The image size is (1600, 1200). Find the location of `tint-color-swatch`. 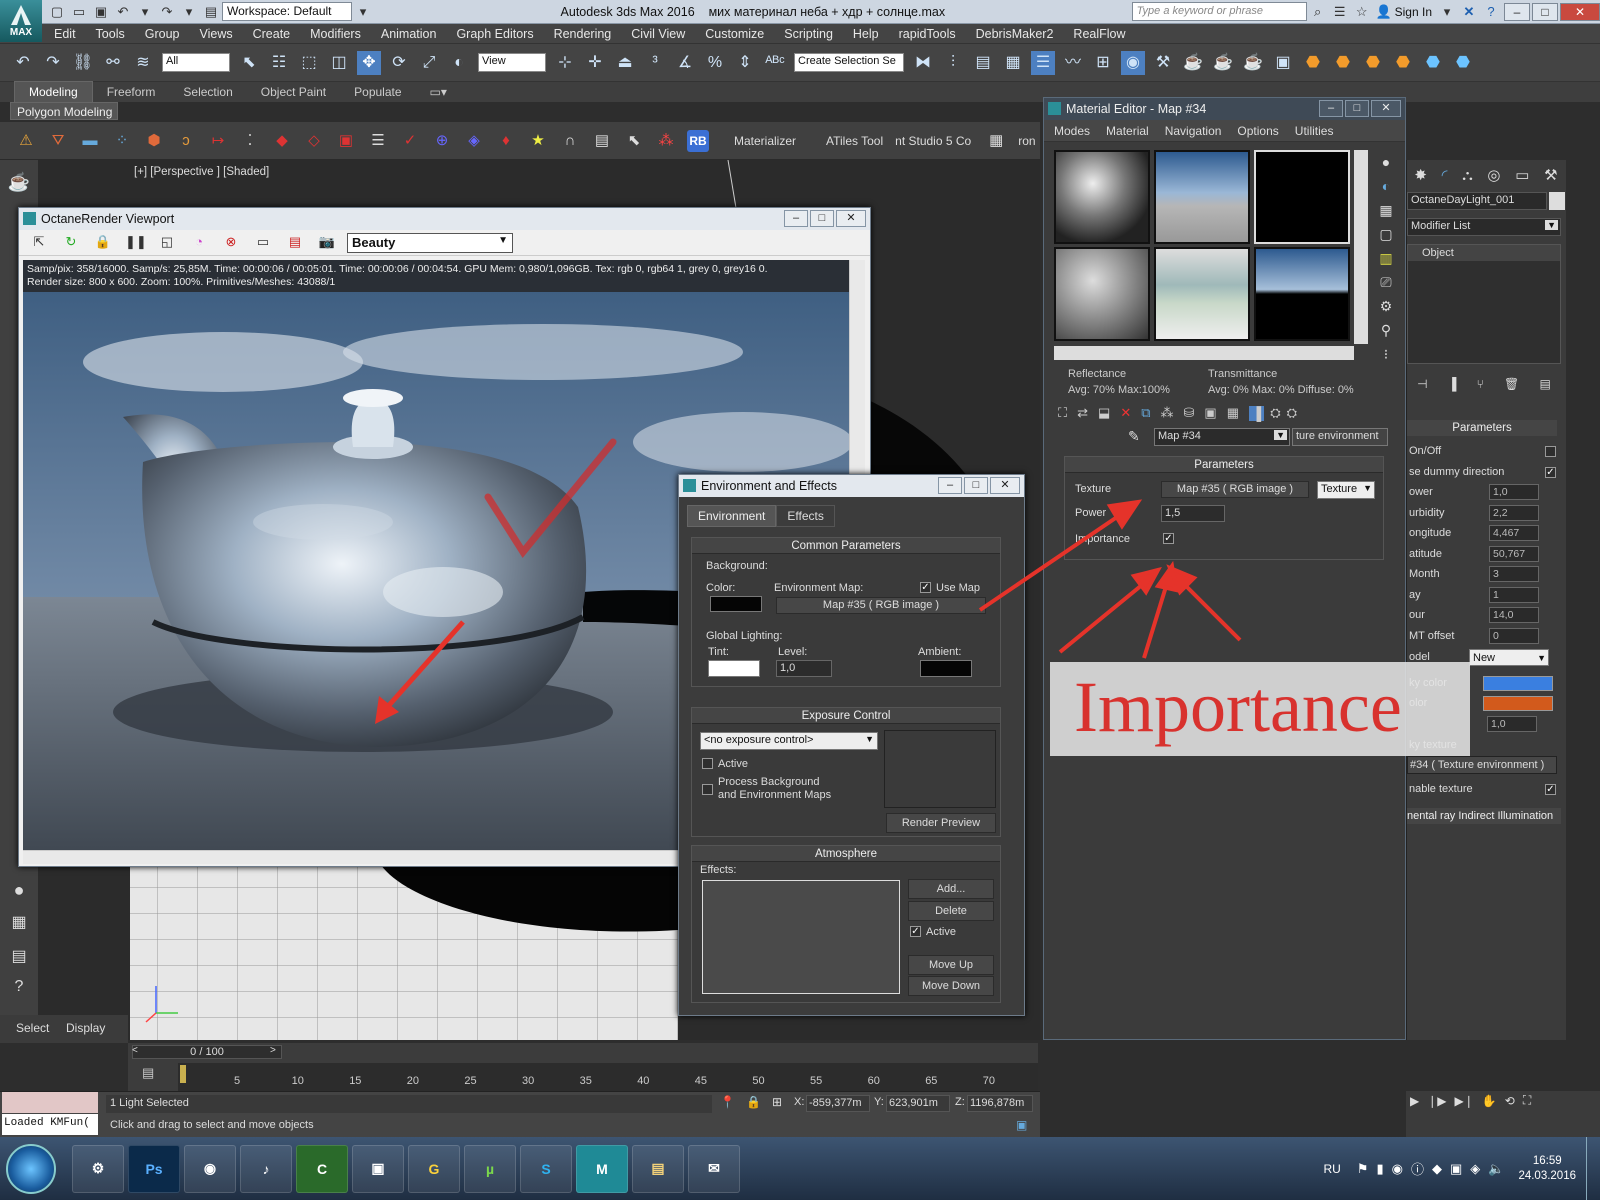

tint-color-swatch is located at coordinates (734, 668).